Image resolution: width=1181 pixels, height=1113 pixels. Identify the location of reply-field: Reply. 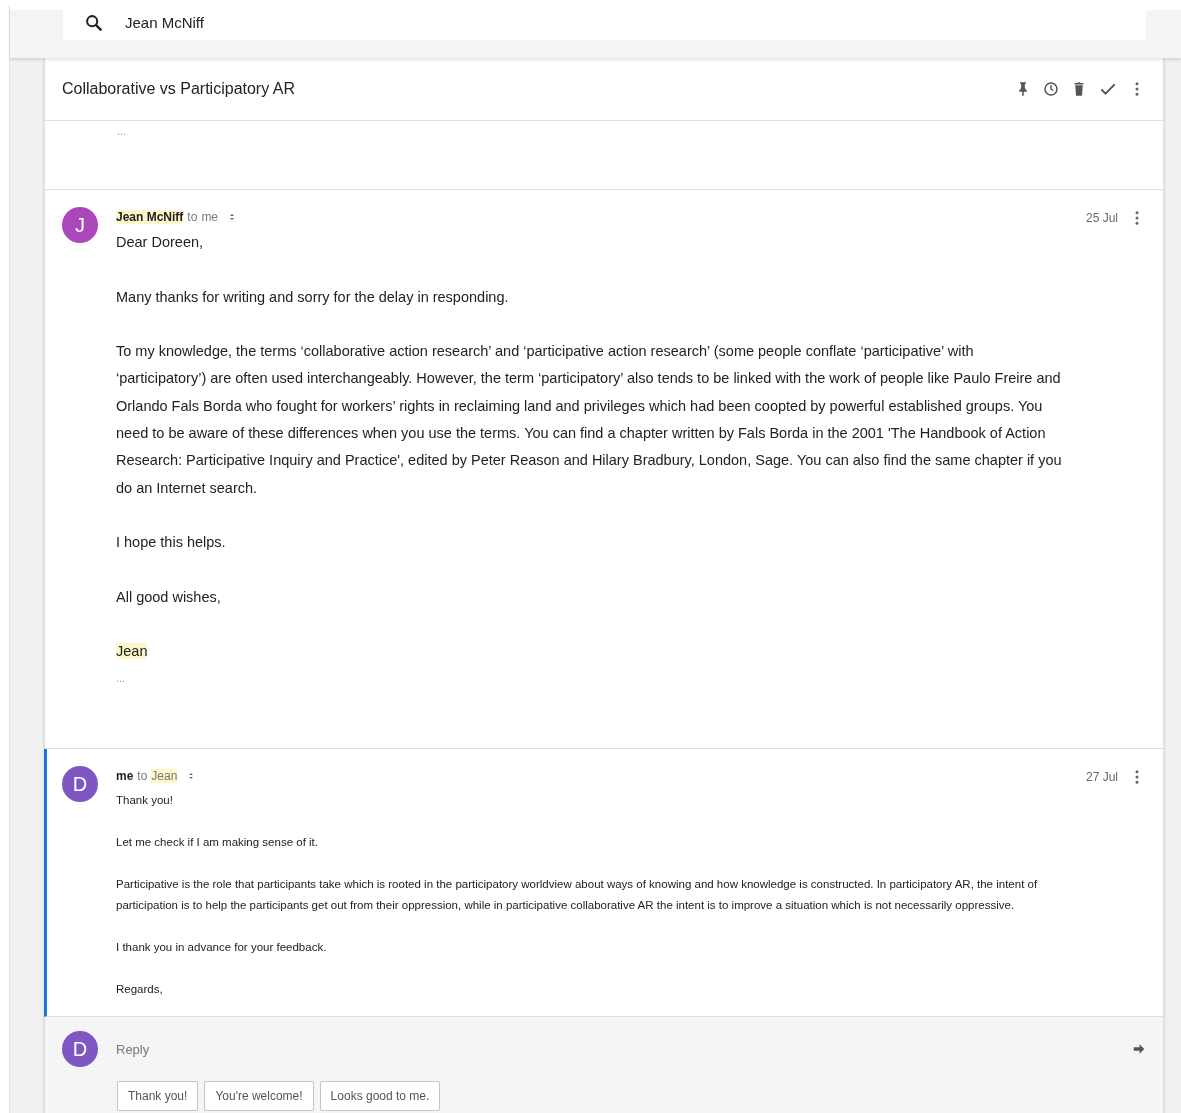
(624, 1049).